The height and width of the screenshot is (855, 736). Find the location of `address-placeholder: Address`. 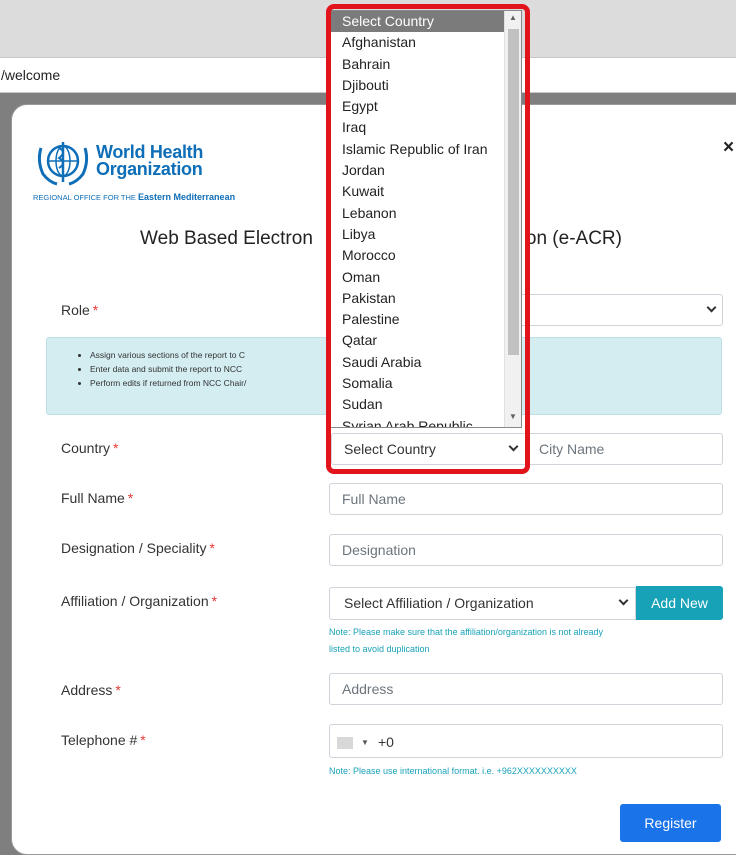

address-placeholder: Address is located at coordinates (368, 689).